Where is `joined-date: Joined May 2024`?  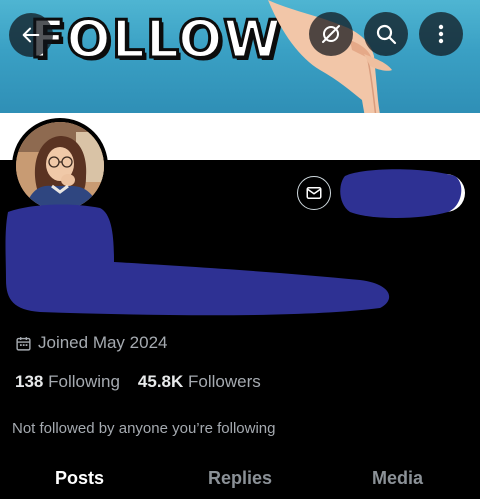
joined-date: Joined May 2024 is located at coordinates (91, 343).